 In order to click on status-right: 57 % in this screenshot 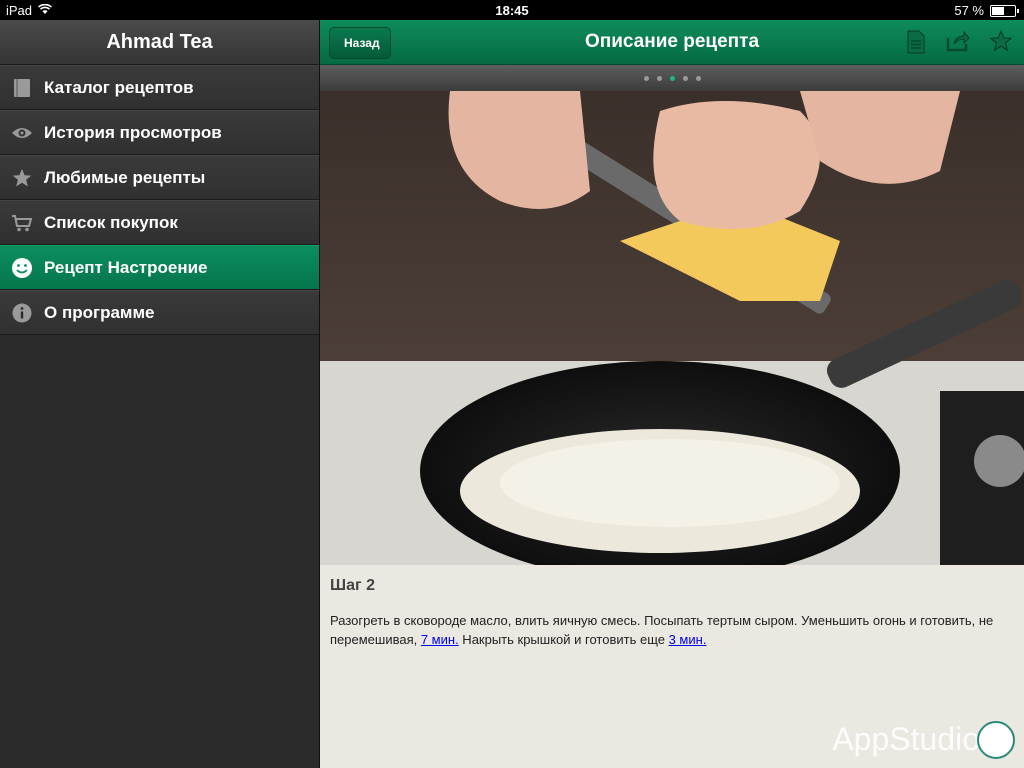, I will do `click(986, 10)`.